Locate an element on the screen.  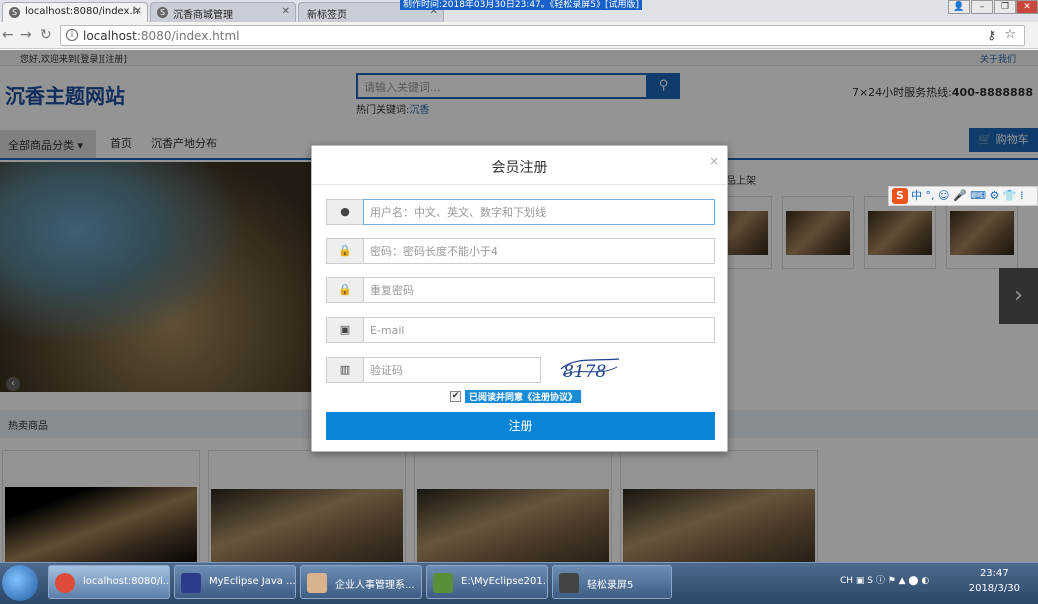
bookmark-star-icon: ☆ is located at coordinates (1010, 34).